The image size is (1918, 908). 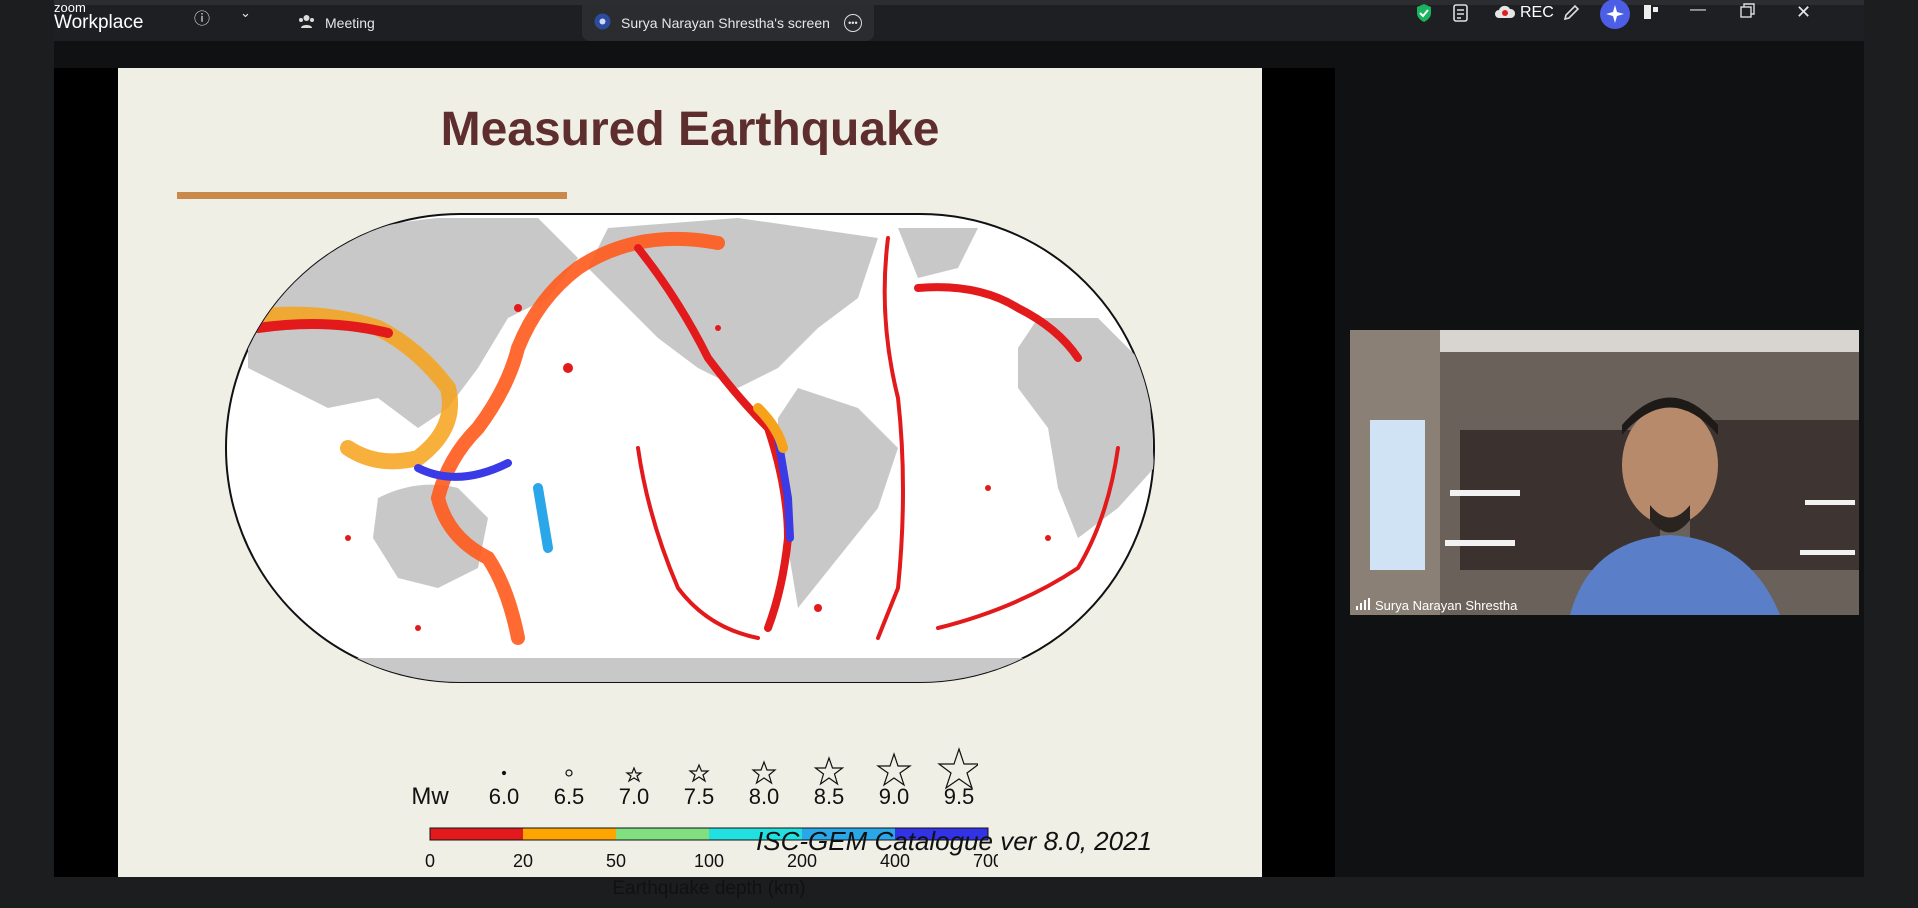 I want to click on mag-9.5-symbol, so click(x=957, y=768).